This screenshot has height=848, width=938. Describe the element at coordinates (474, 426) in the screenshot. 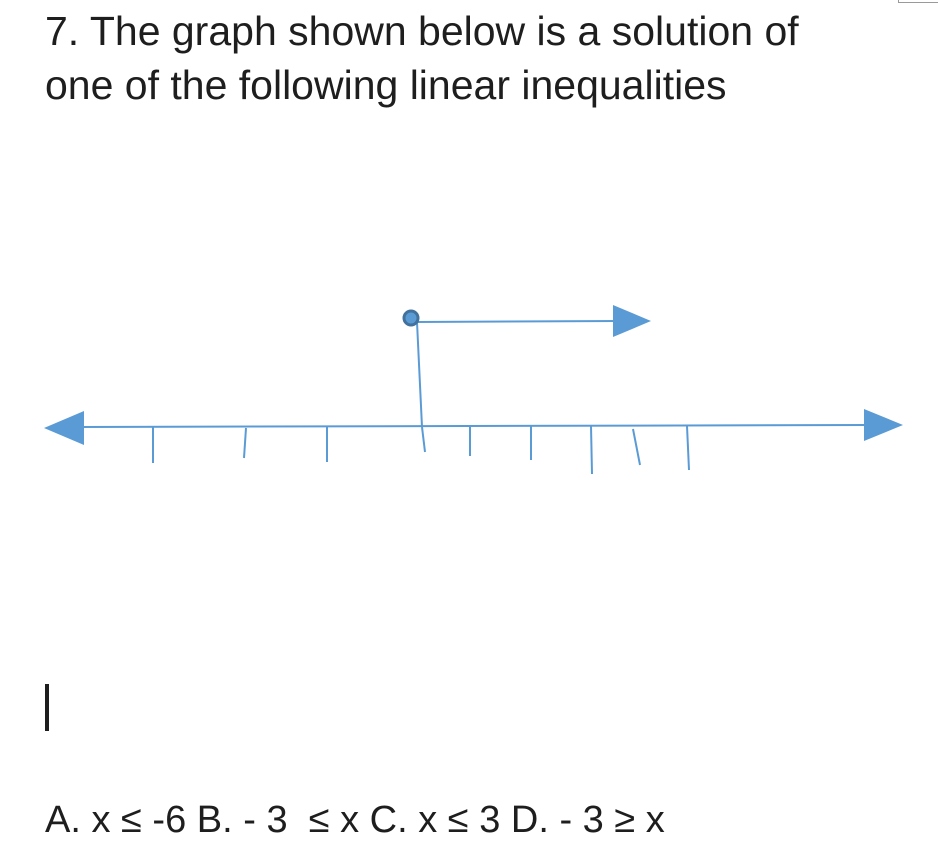

I see `number-line-axis` at that location.